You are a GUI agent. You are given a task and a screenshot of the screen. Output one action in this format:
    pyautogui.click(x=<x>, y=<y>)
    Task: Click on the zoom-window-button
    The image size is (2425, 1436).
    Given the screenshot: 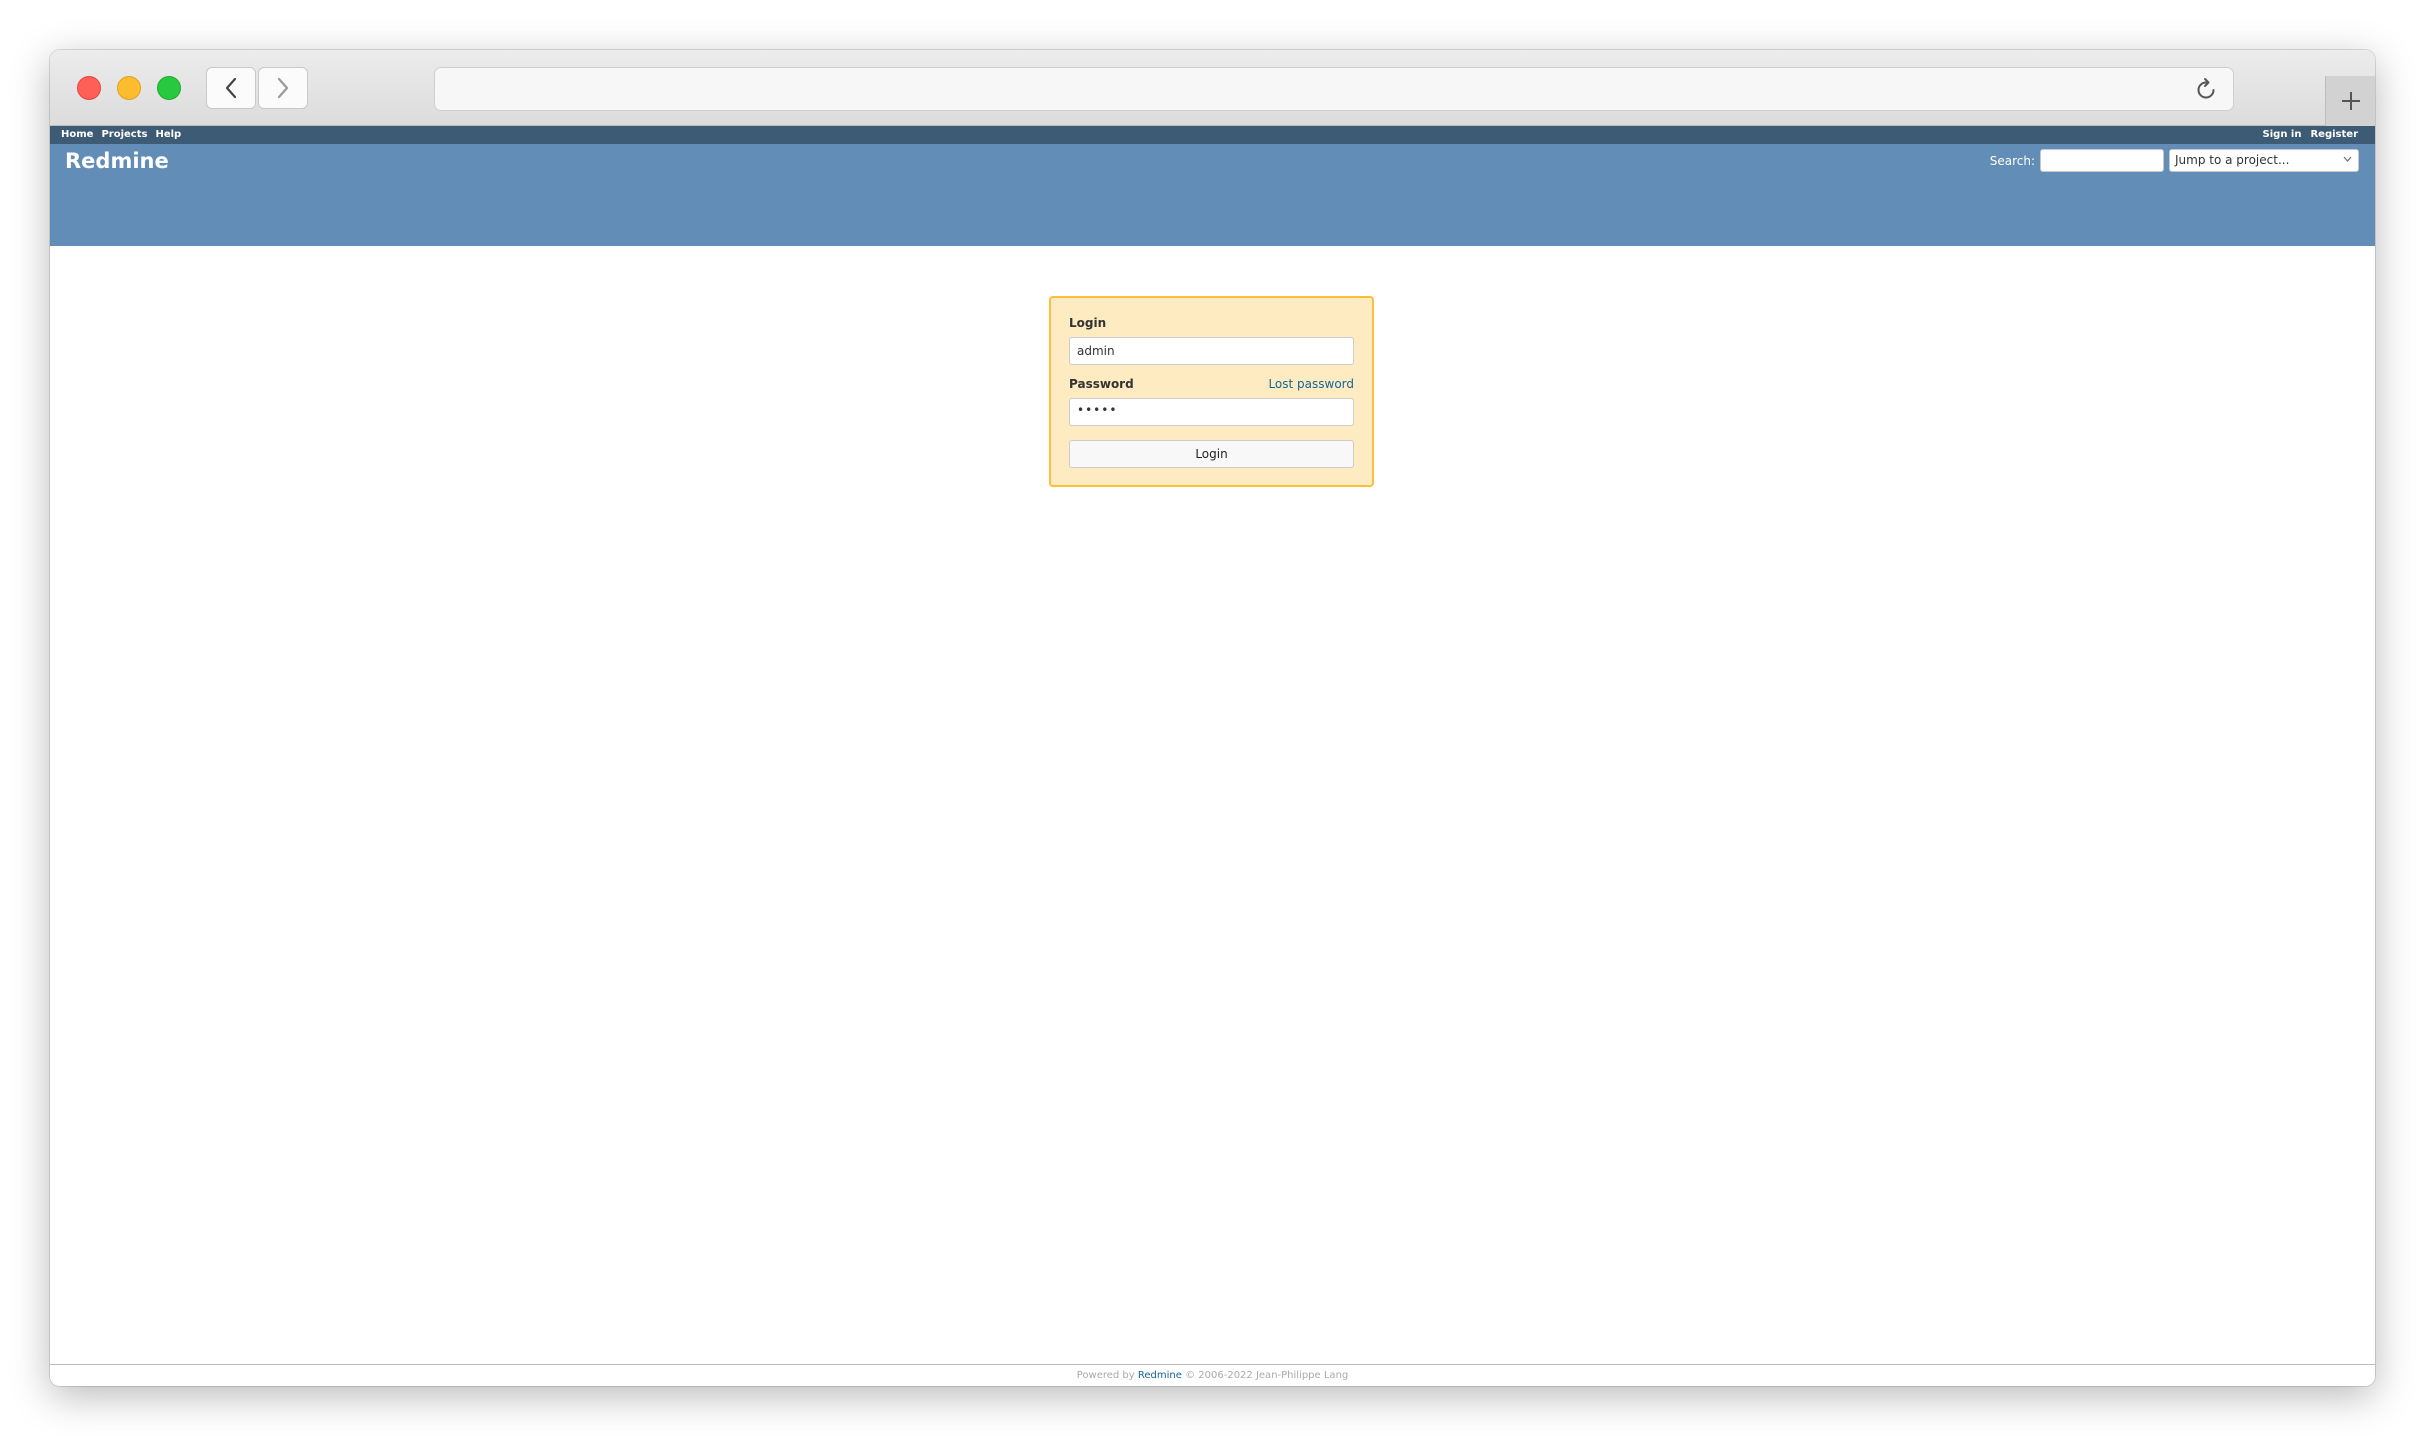 What is the action you would take?
    pyautogui.click(x=169, y=88)
    